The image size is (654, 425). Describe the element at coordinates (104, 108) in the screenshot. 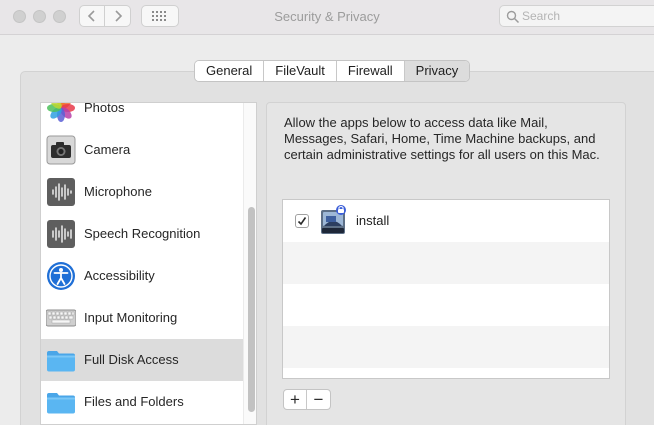

I see `sidebar-item-label: Photos` at that location.